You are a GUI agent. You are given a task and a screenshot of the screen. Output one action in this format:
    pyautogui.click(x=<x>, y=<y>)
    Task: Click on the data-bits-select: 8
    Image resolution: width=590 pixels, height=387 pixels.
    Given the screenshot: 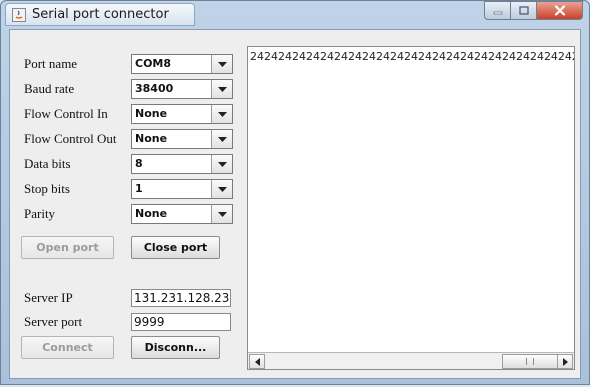 What is the action you would take?
    pyautogui.click(x=182, y=164)
    